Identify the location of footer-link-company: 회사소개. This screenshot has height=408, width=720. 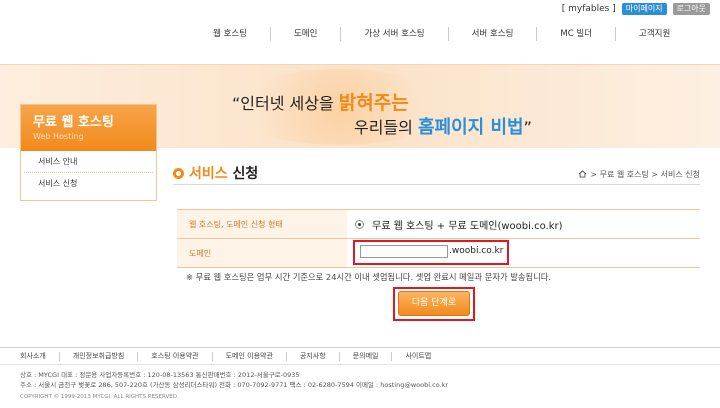
(39, 356).